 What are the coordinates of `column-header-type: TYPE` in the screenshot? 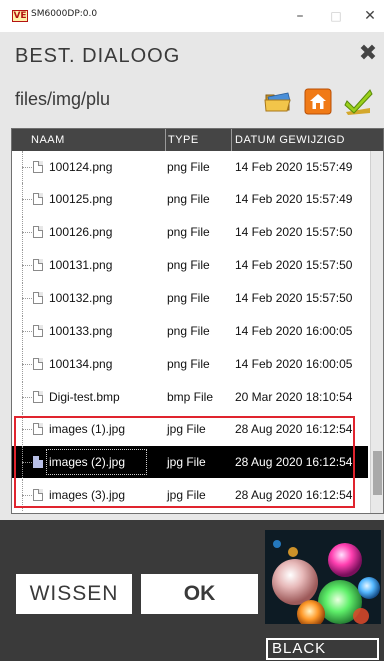 It's located at (183, 140).